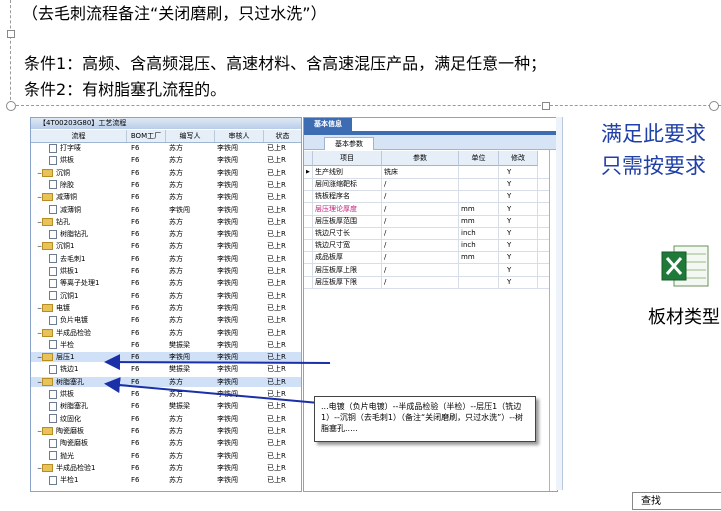 This screenshot has width=721, height=511. What do you see at coordinates (685, 266) in the screenshot?
I see `excel-icon` at bounding box center [685, 266].